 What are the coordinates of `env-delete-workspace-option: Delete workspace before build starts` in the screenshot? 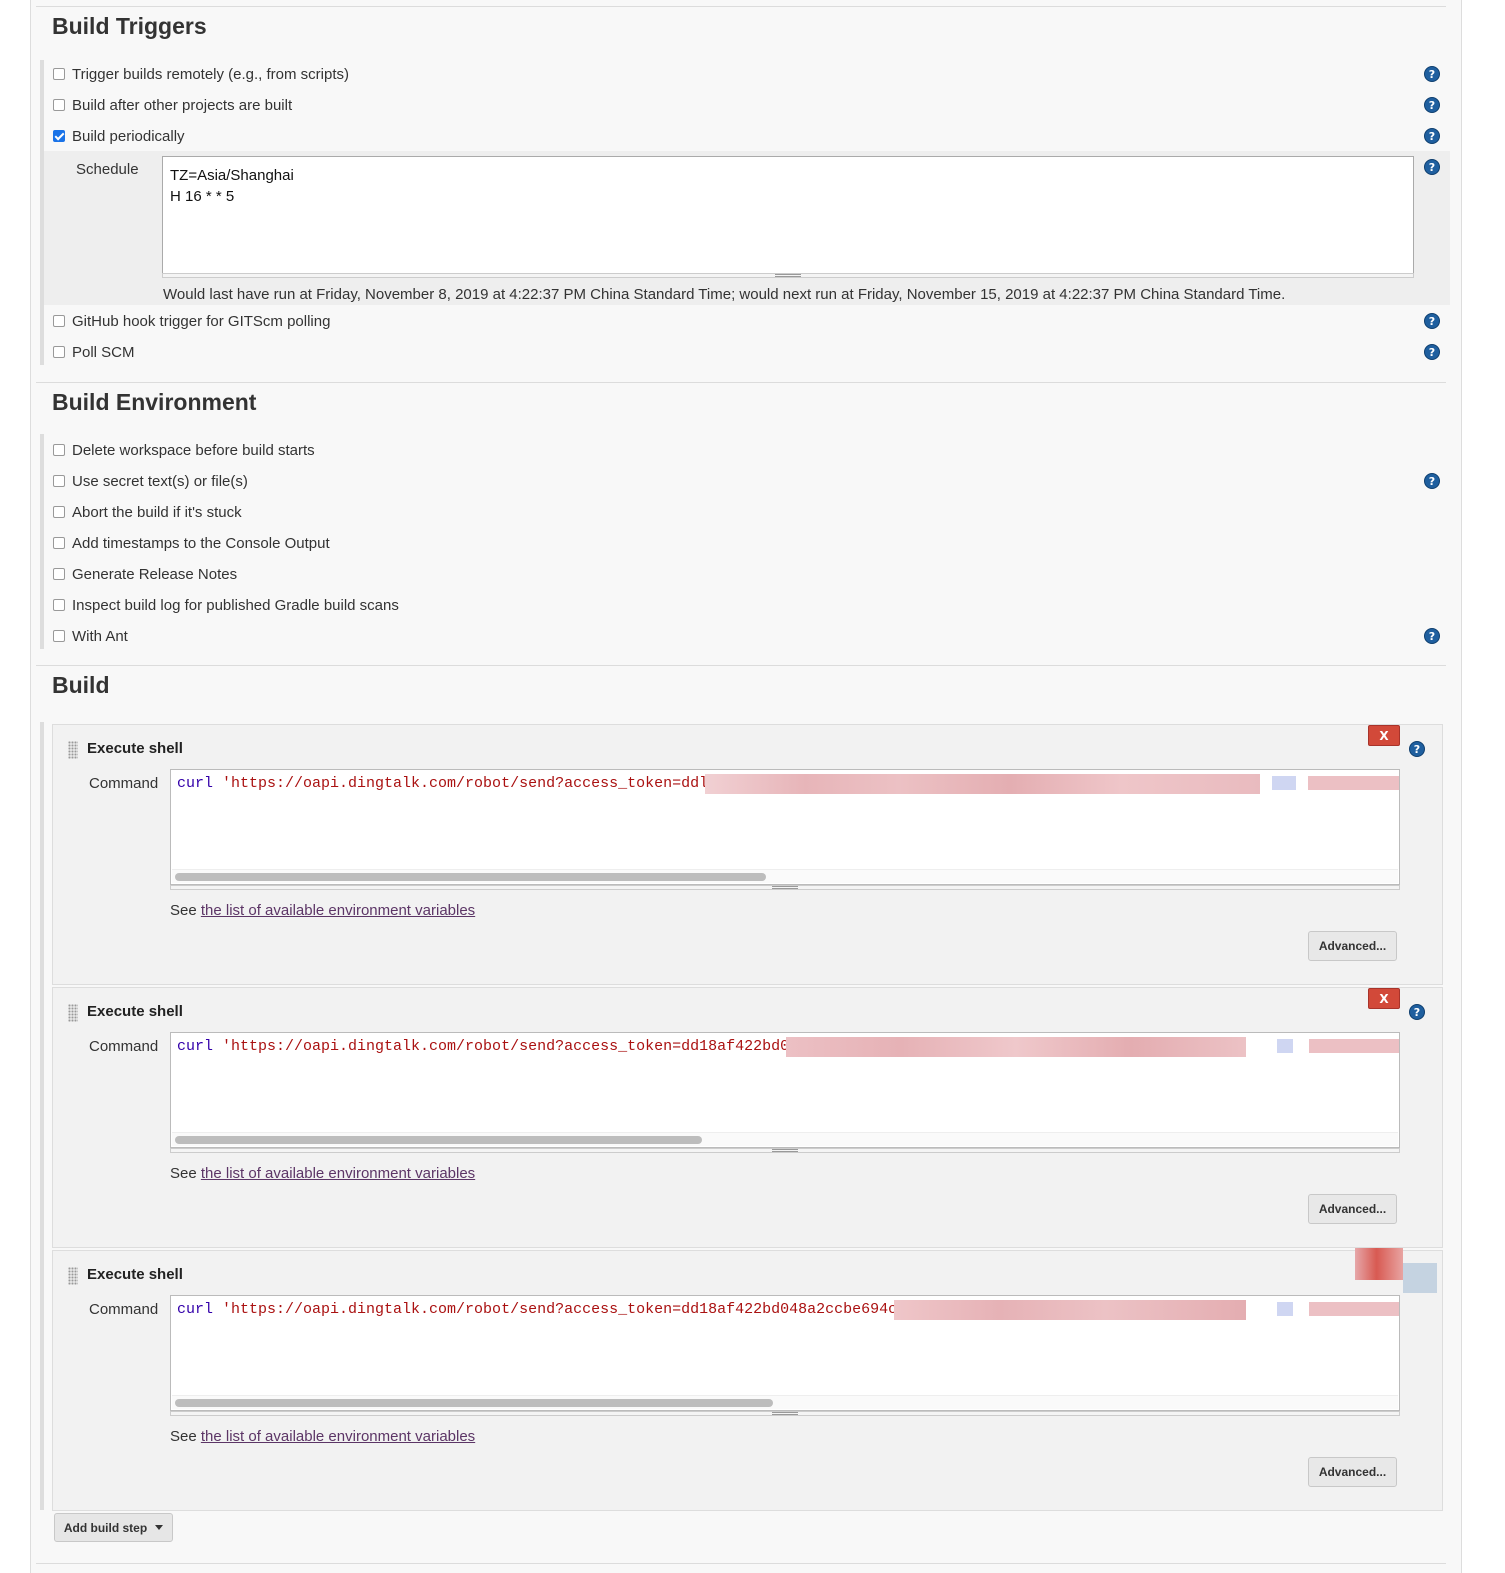 It's located at (184, 450).